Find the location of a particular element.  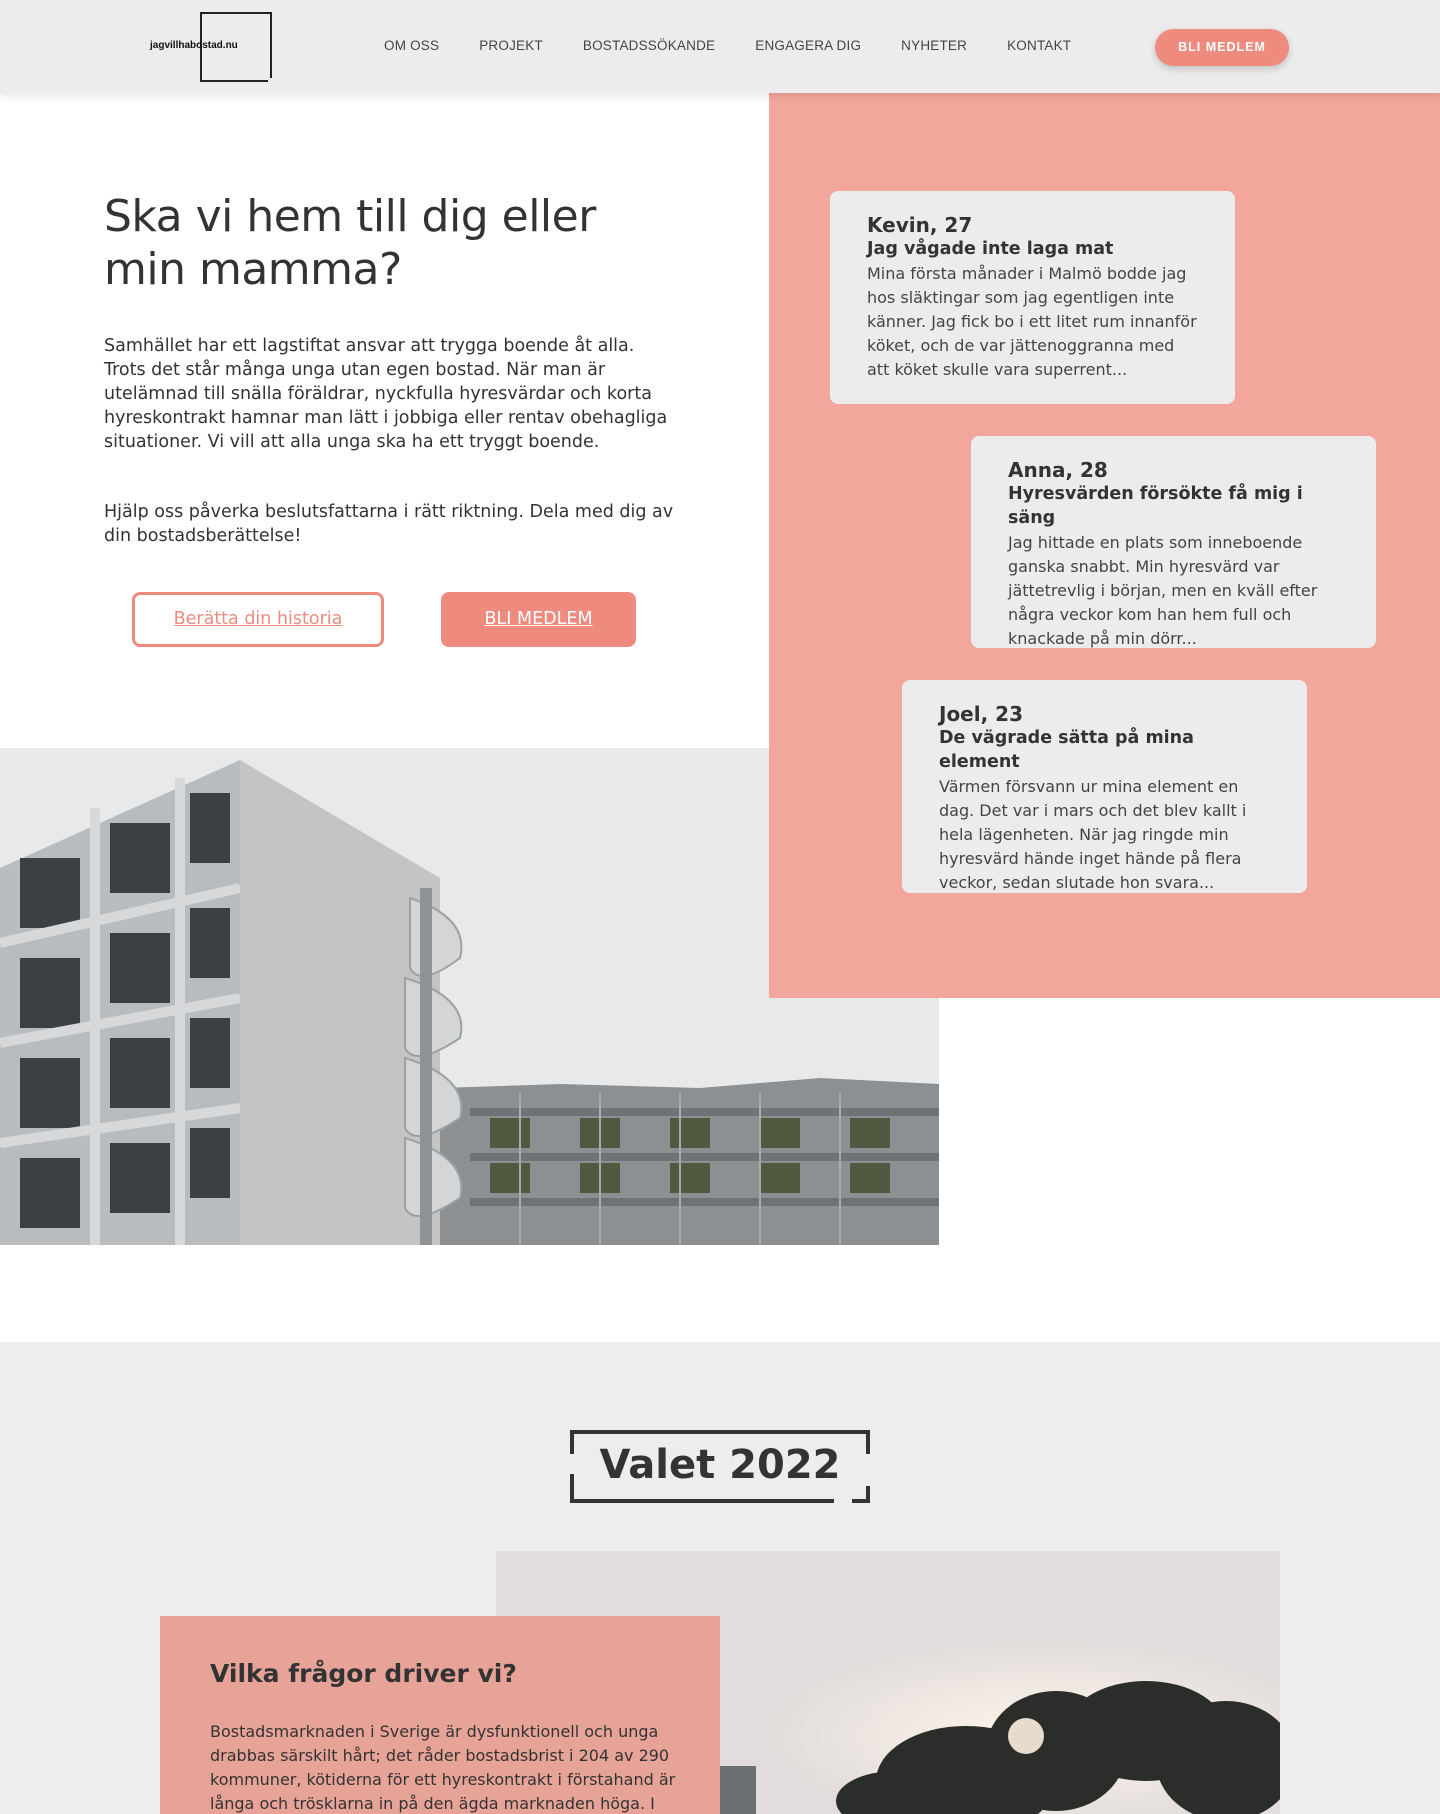

site-logo: jagvillhabostad.nu is located at coordinates (211, 48).